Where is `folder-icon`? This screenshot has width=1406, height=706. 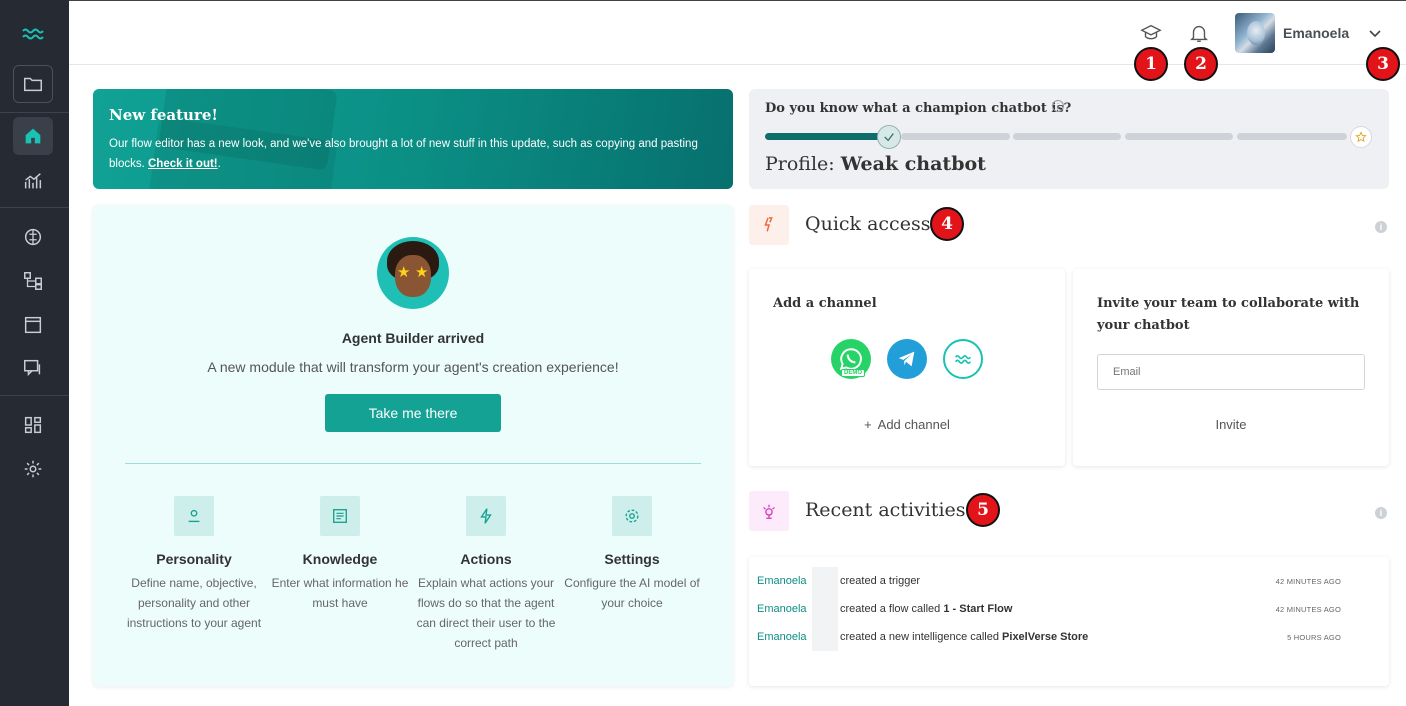 folder-icon is located at coordinates (33, 84).